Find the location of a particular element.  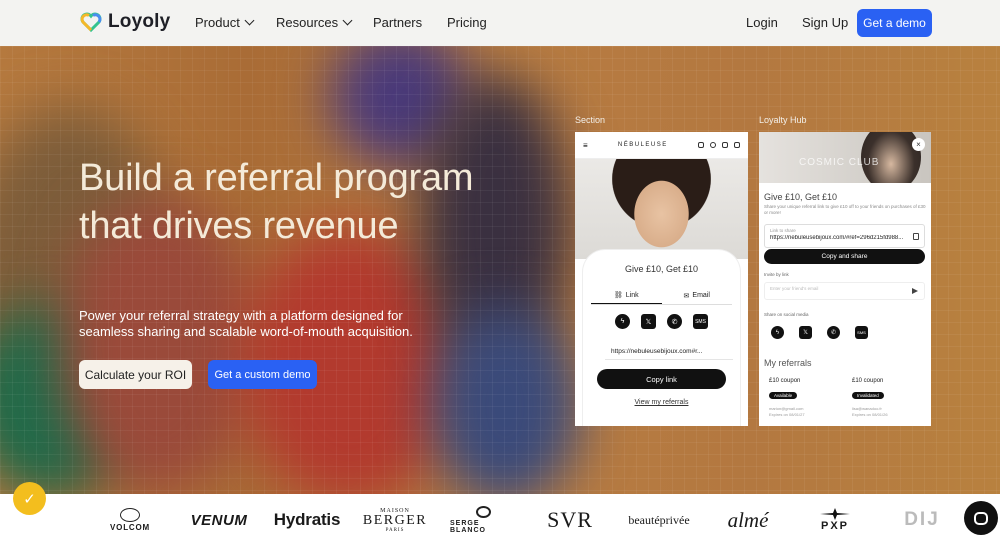

diji-logo: DIJ is located at coordinates (922, 520).